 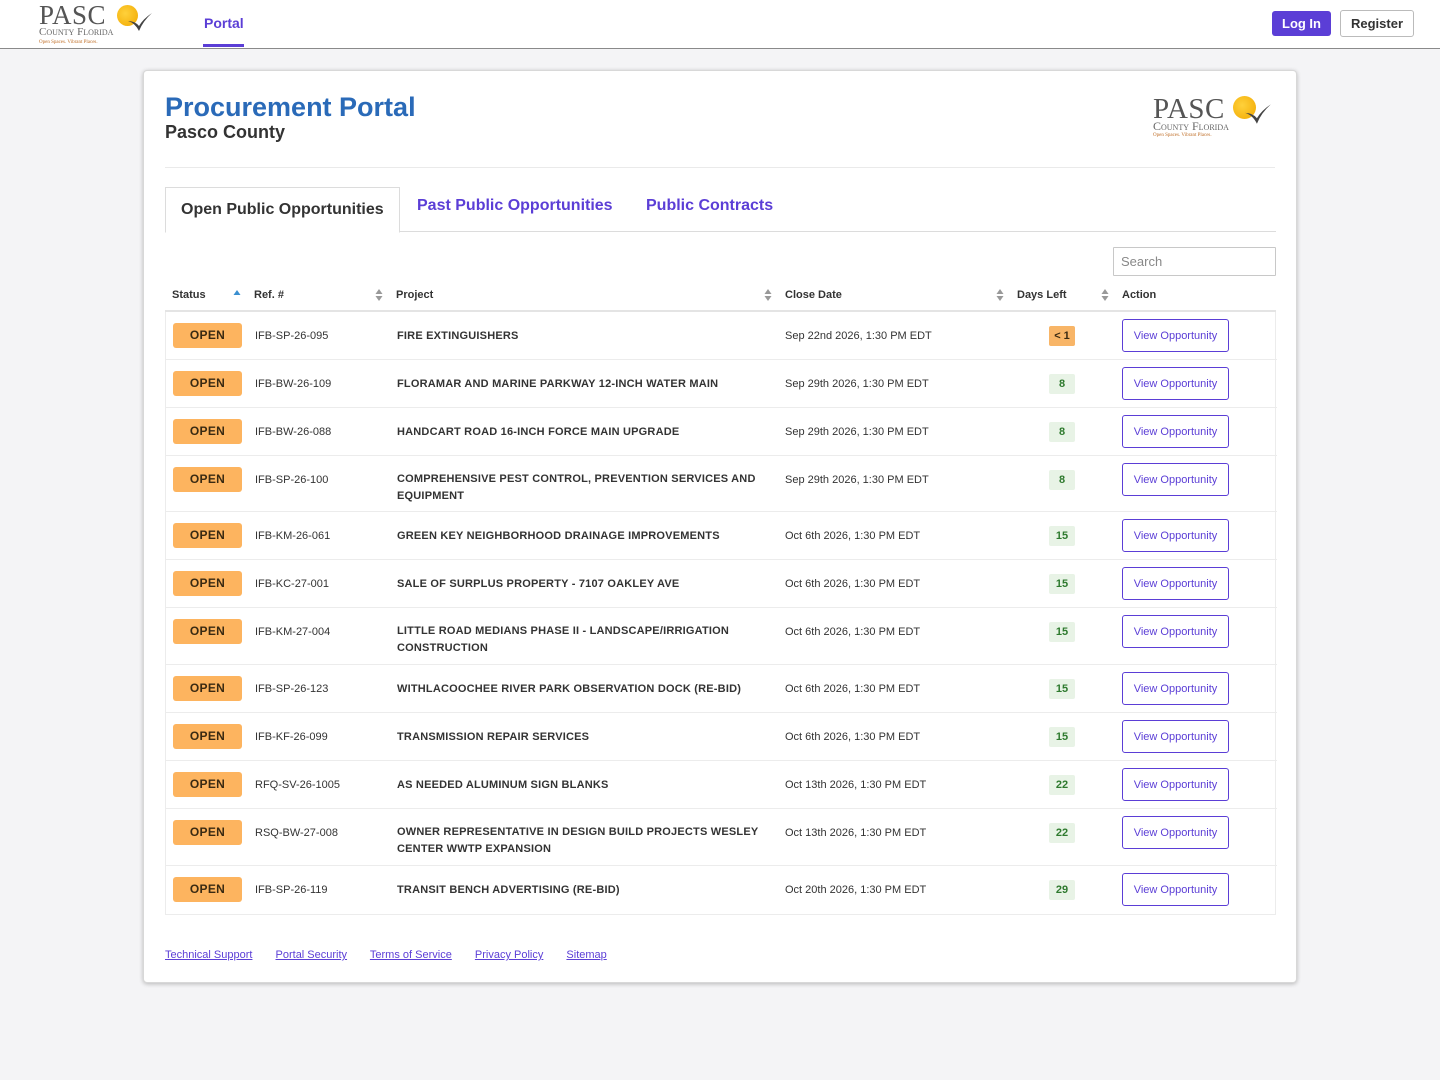 I want to click on project-name: TRANSIT BENCH ADVERTISING (RE-BID), so click(x=508, y=890).